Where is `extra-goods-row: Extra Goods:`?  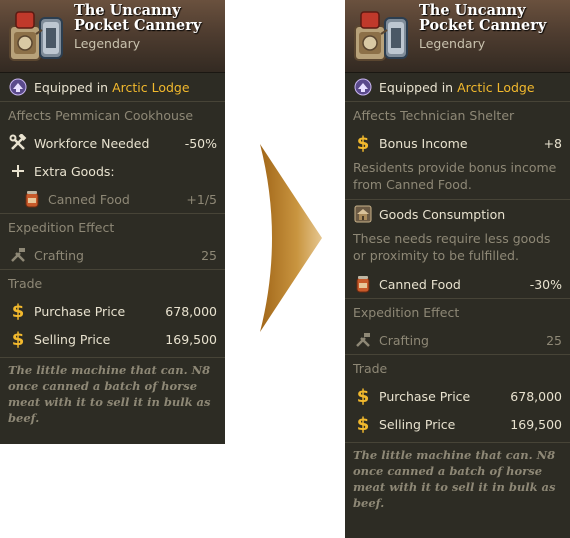
extra-goods-row: Extra Goods: is located at coordinates (112, 171).